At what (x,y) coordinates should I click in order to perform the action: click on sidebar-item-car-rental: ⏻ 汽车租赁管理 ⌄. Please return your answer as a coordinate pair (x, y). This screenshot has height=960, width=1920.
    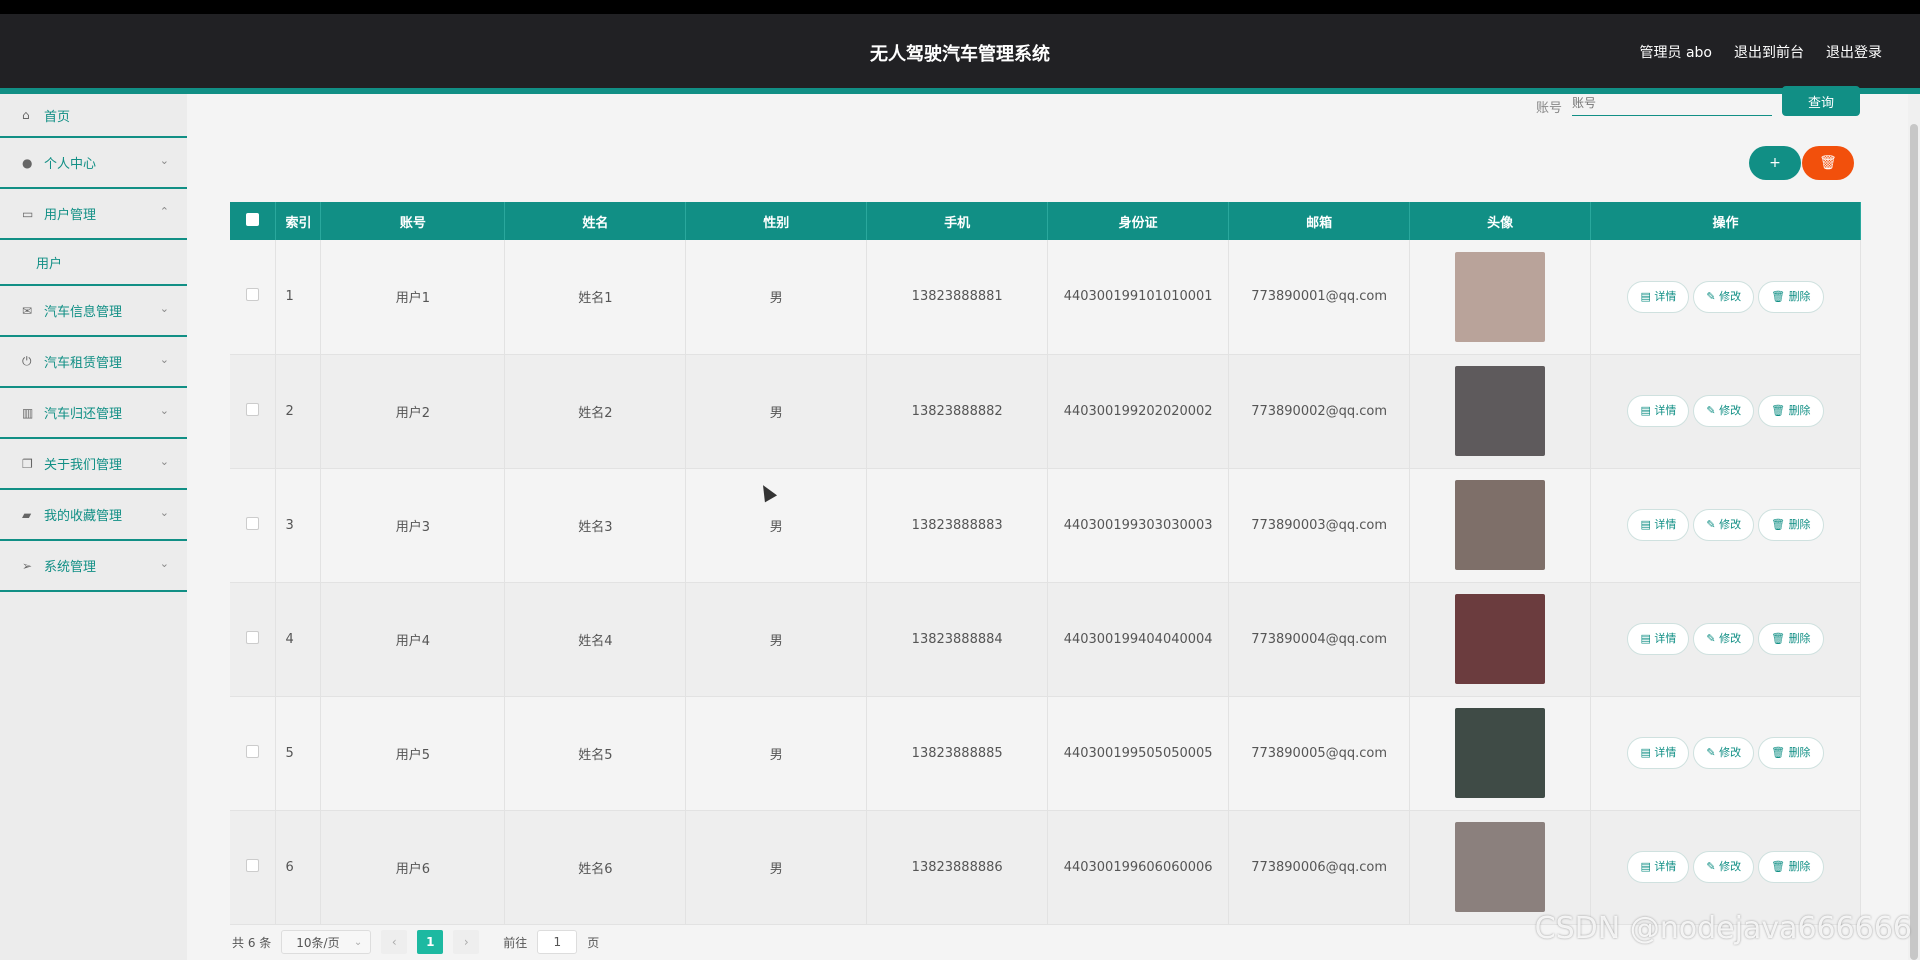
    Looking at the image, I should click on (93, 362).